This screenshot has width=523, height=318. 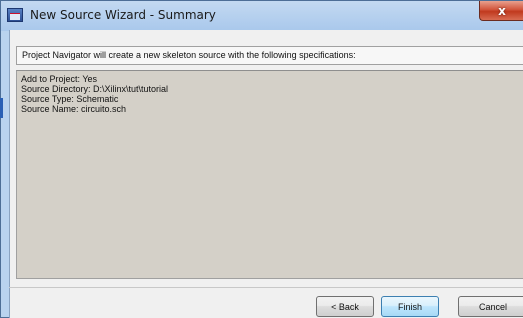 What do you see at coordinates (490, 306) in the screenshot?
I see `cancel-button: Cancel` at bounding box center [490, 306].